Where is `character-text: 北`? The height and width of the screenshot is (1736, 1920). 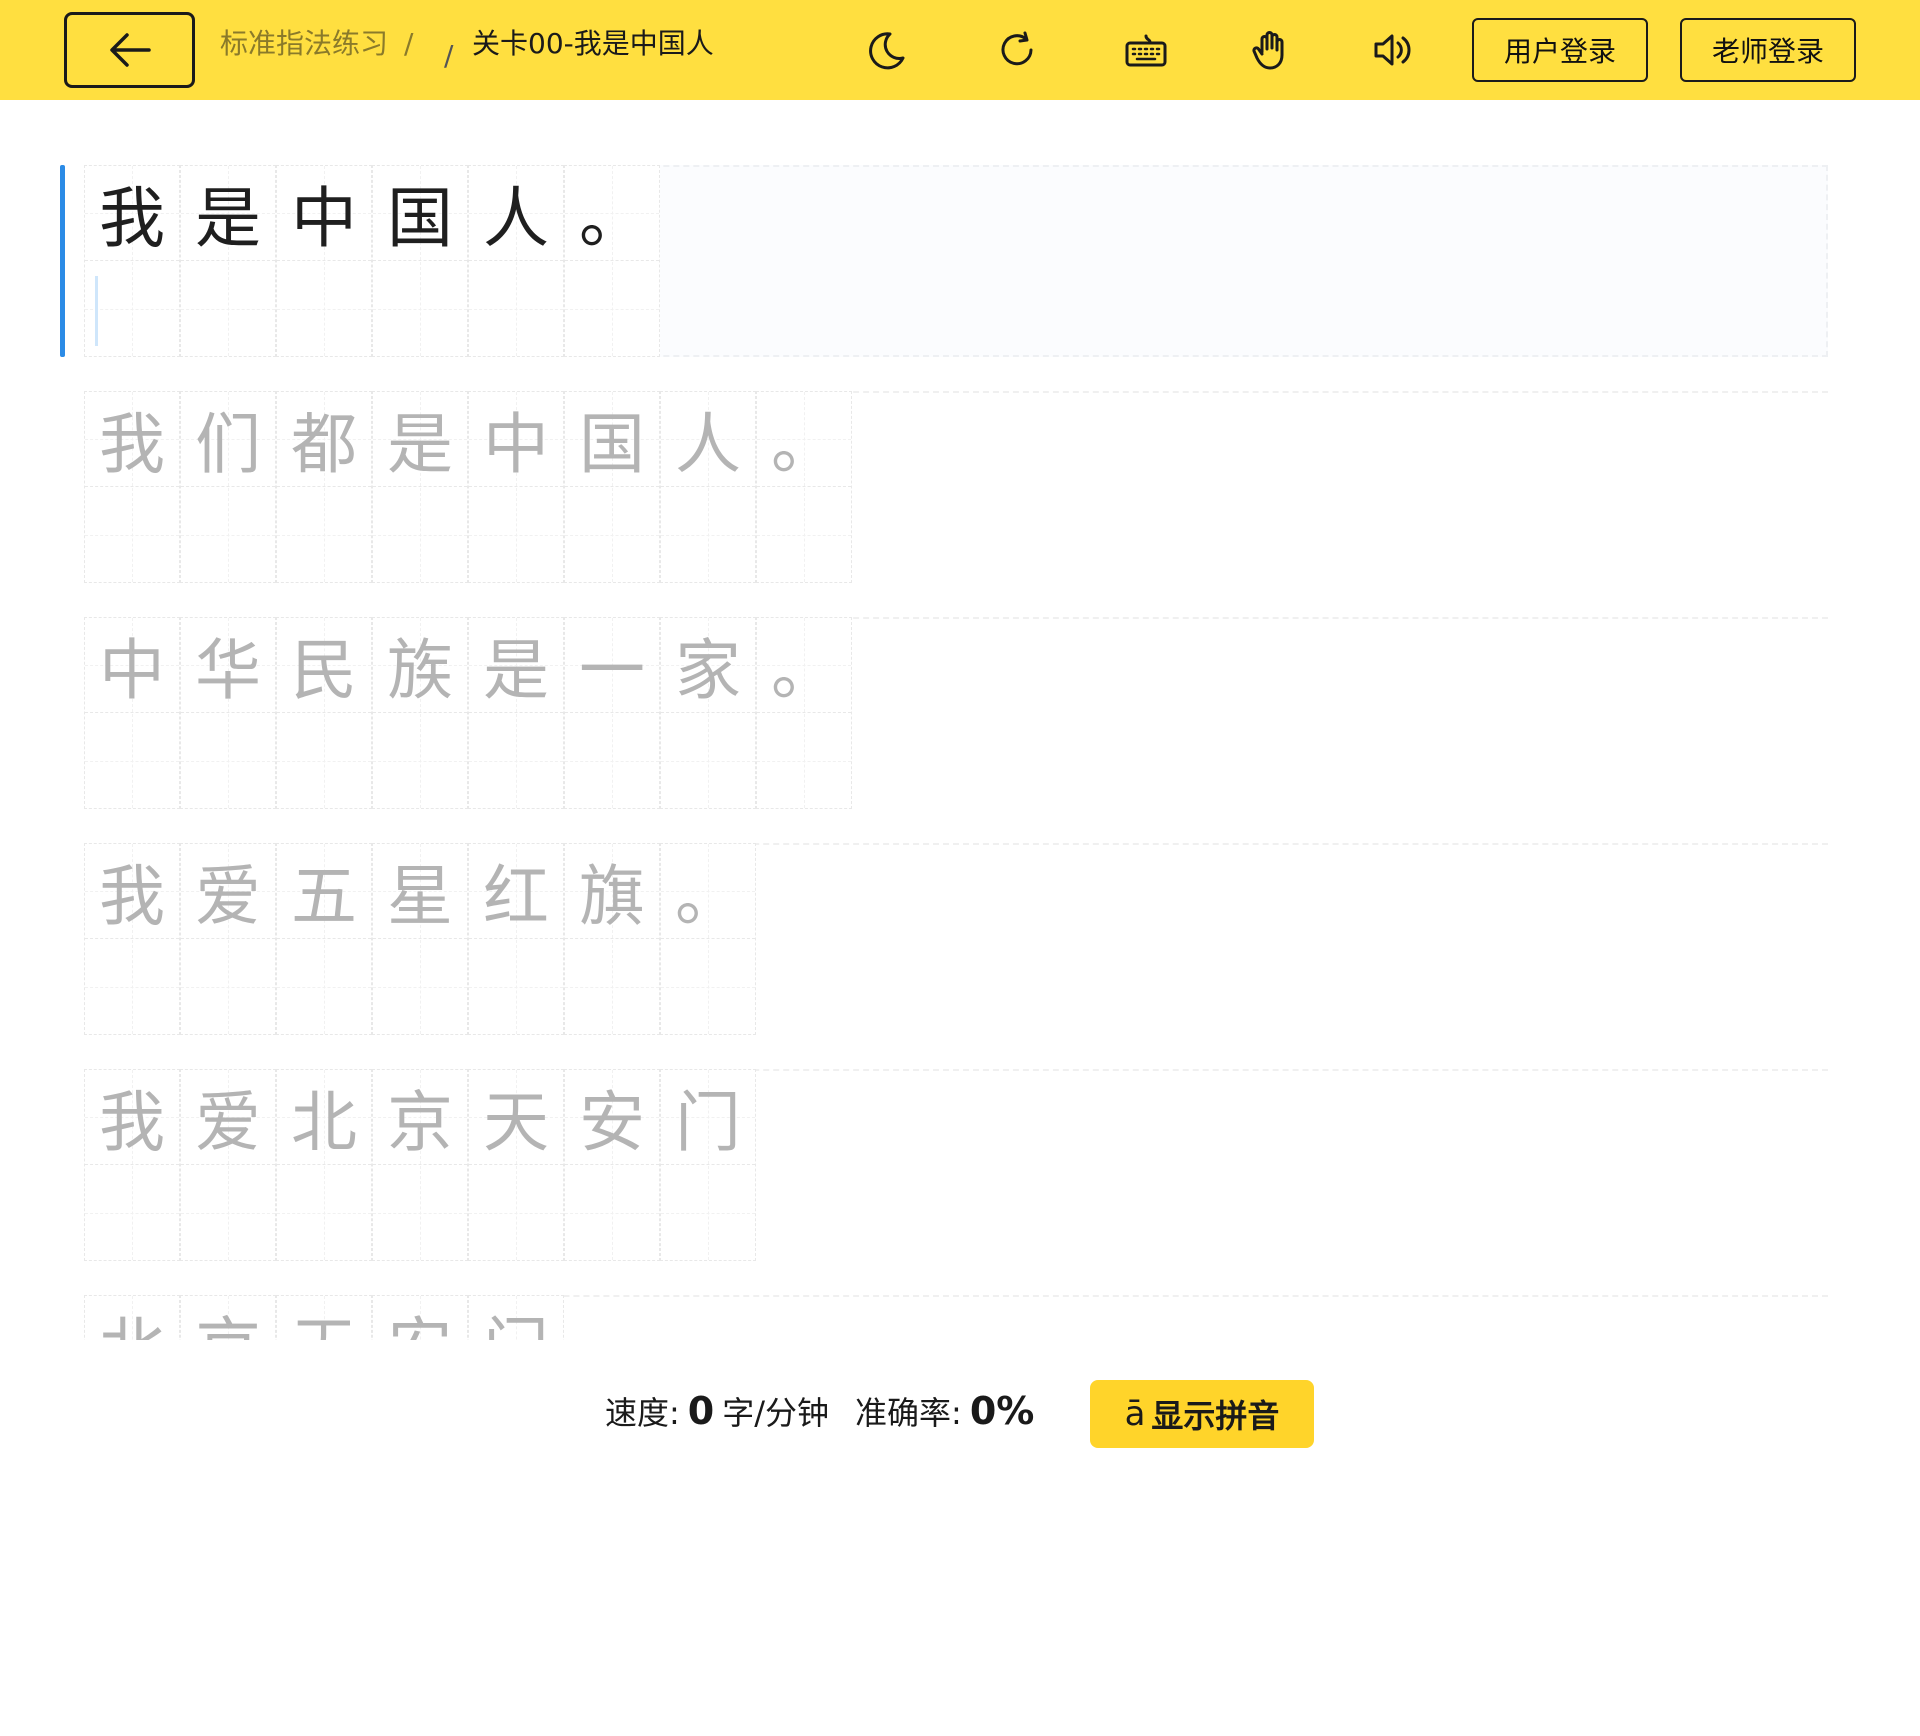 character-text: 北 is located at coordinates (132, 1317).